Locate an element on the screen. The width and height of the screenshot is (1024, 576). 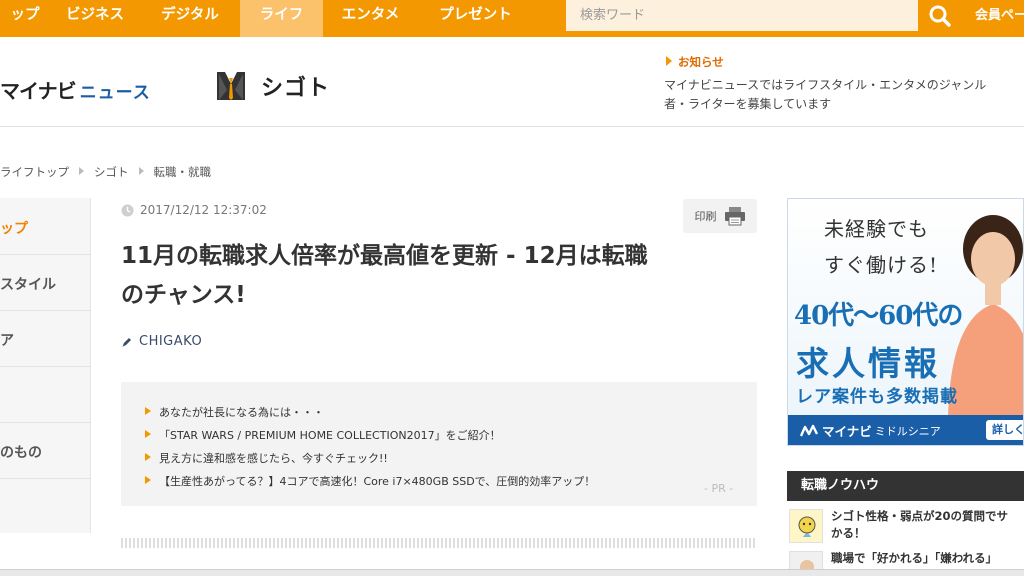
print-button: 印刷 is located at coordinates (720, 216).